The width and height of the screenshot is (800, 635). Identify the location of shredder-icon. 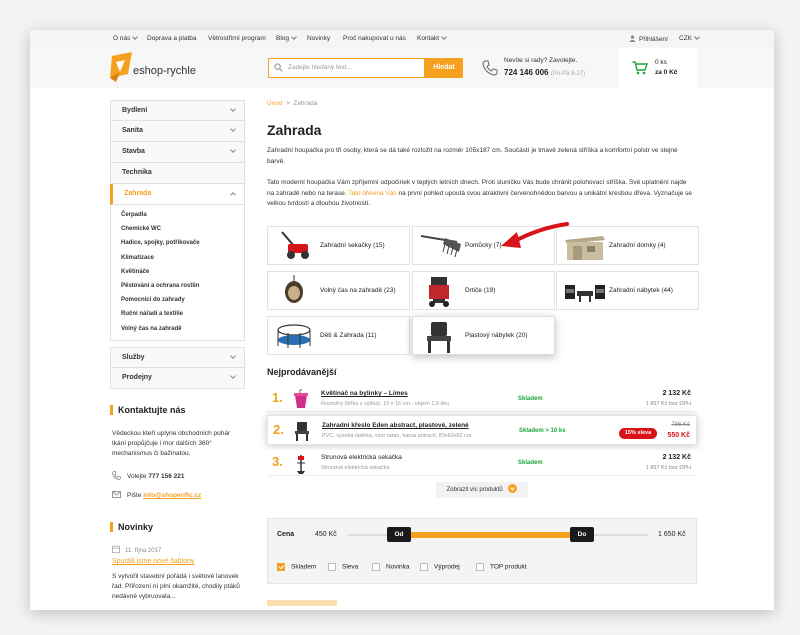
(439, 292).